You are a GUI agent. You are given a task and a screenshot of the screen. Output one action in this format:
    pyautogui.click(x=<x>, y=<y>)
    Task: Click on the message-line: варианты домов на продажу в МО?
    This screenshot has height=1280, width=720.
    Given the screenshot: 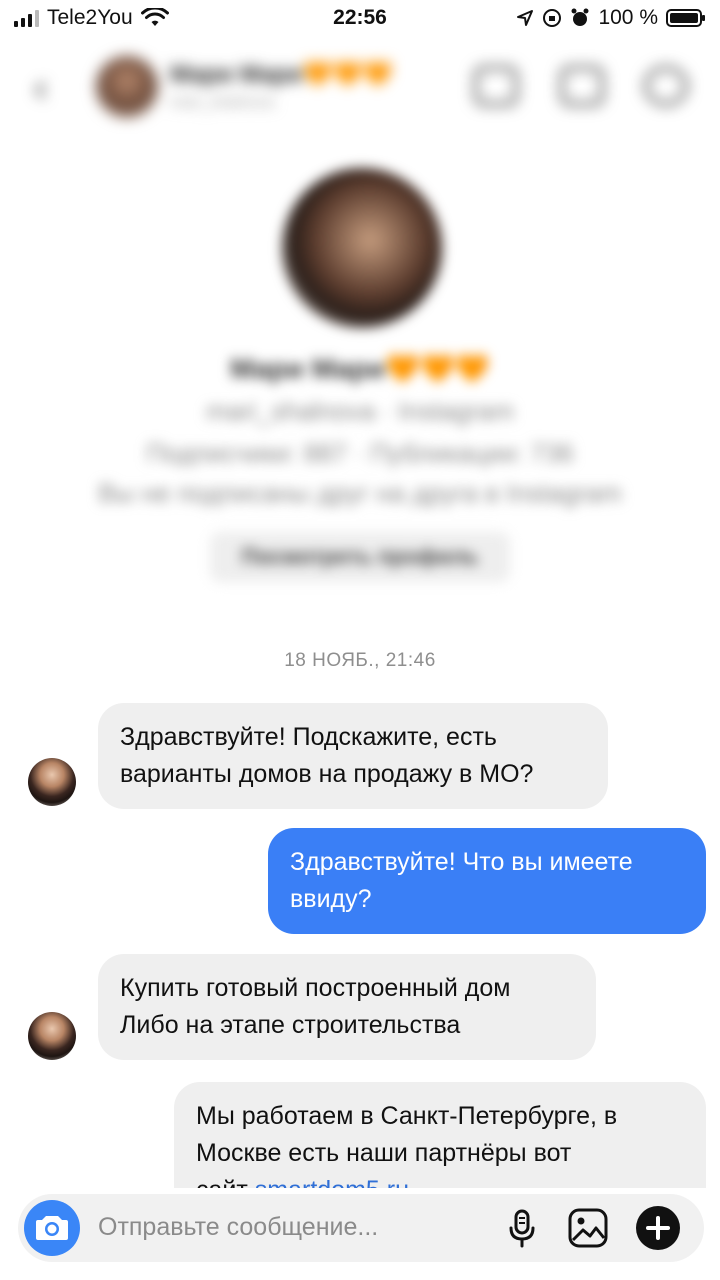 What is the action you would take?
    pyautogui.click(x=327, y=774)
    